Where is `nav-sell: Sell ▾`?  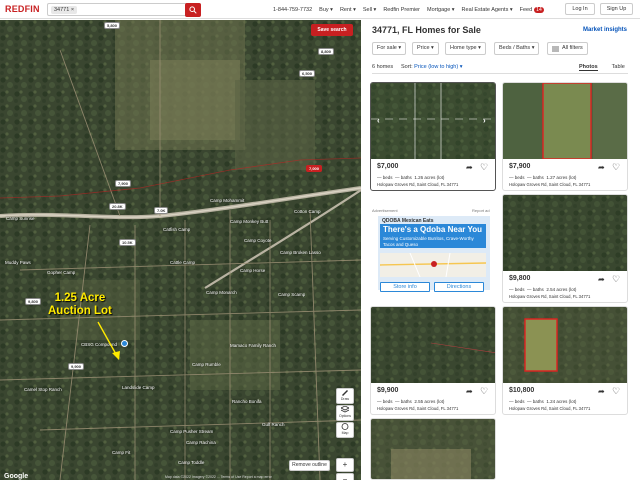 nav-sell: Sell ▾ is located at coordinates (369, 10).